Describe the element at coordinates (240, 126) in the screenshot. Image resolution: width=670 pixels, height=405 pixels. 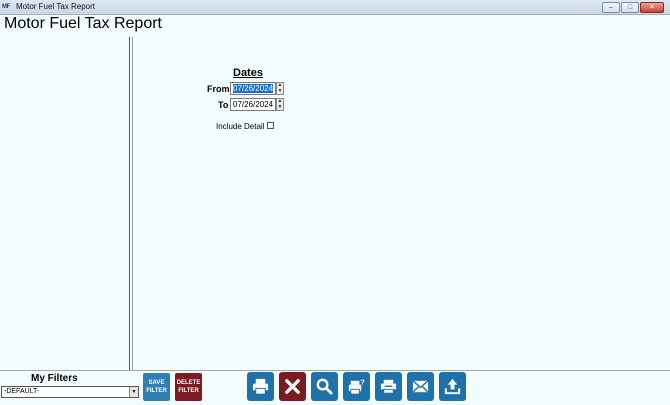
I see `include-detail-label: Include Detail` at that location.